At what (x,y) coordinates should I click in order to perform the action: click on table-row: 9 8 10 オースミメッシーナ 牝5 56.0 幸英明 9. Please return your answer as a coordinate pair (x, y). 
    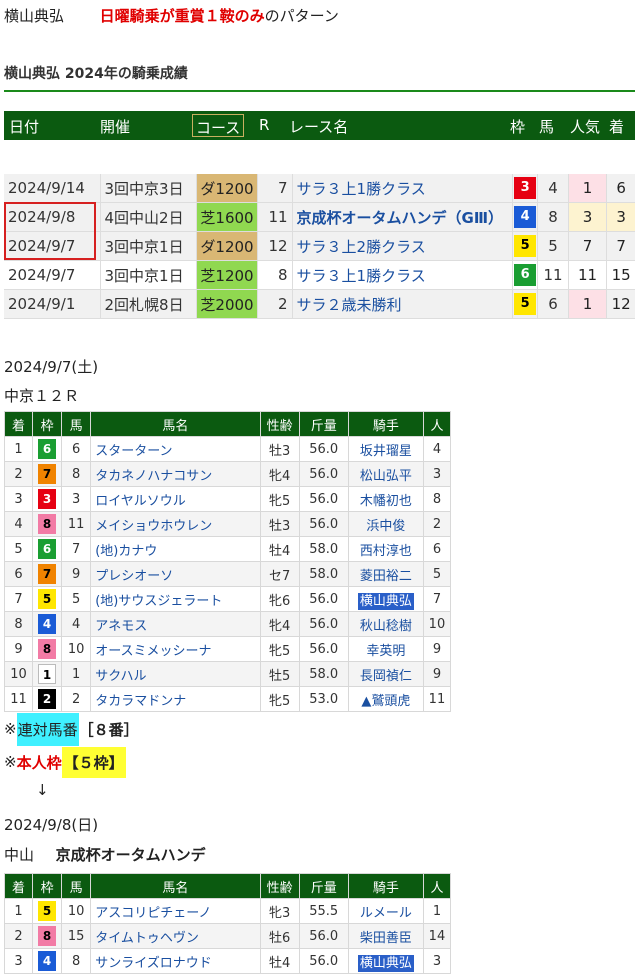
    Looking at the image, I should click on (227, 649).